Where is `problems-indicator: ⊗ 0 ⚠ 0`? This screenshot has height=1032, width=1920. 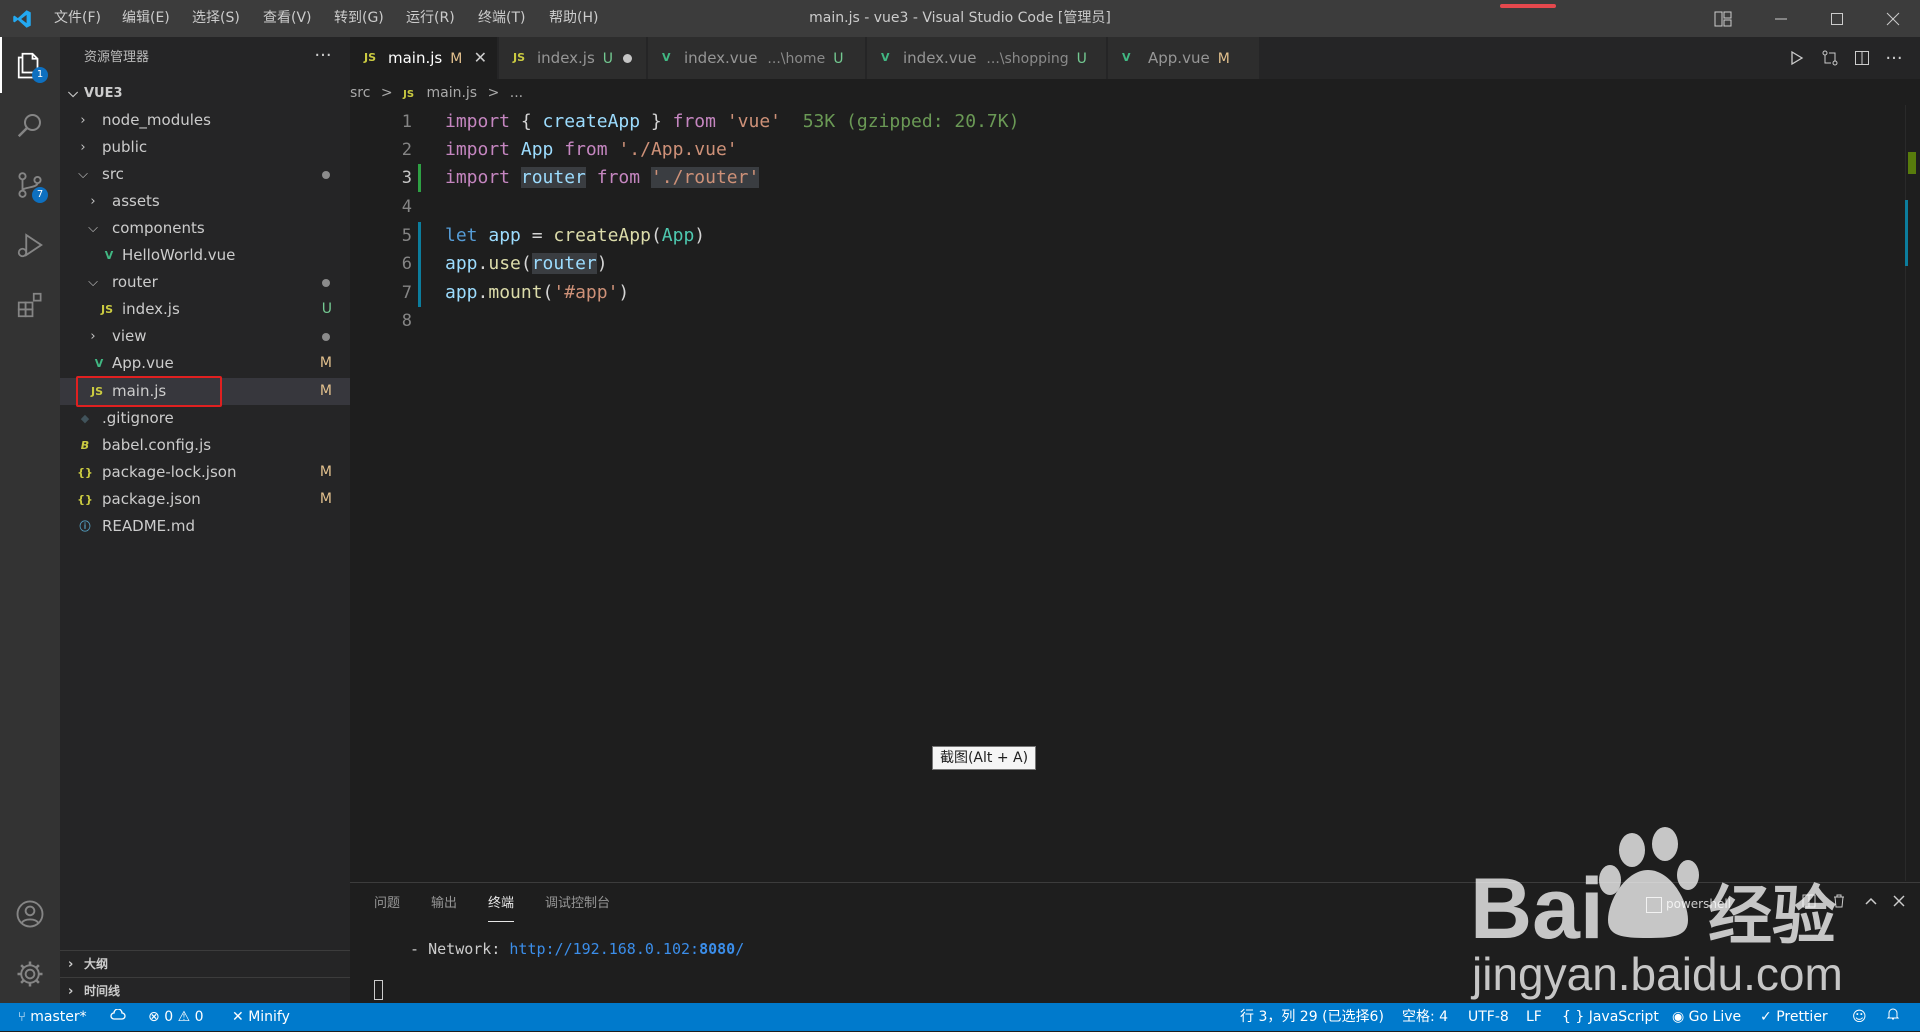 problems-indicator: ⊗ 0 ⚠ 0 is located at coordinates (176, 1017).